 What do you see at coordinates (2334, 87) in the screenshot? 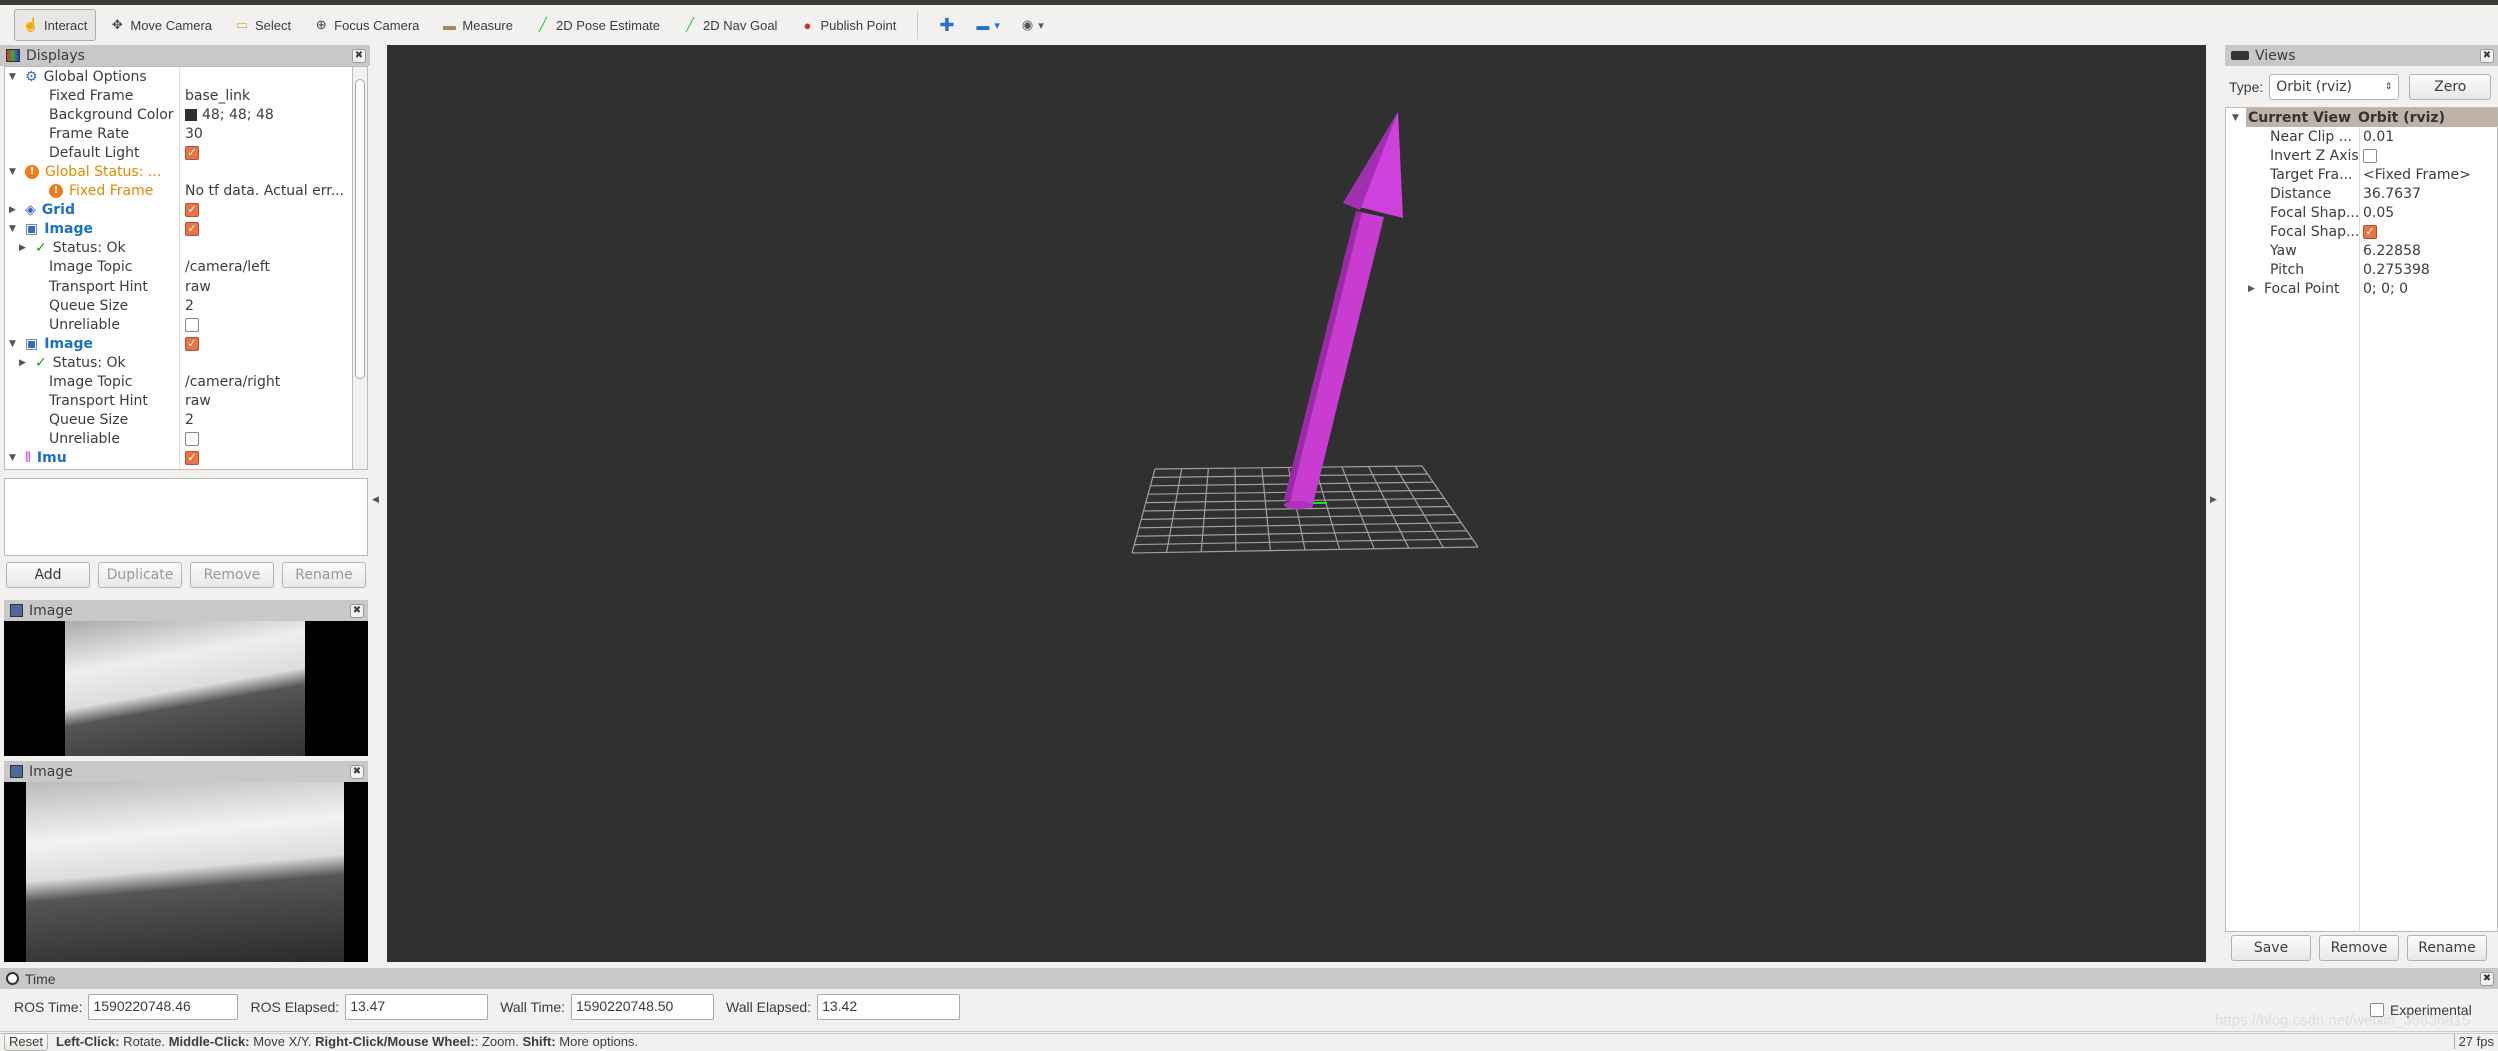
I see `view-type-select: Orbit (rviz) ⇕` at bounding box center [2334, 87].